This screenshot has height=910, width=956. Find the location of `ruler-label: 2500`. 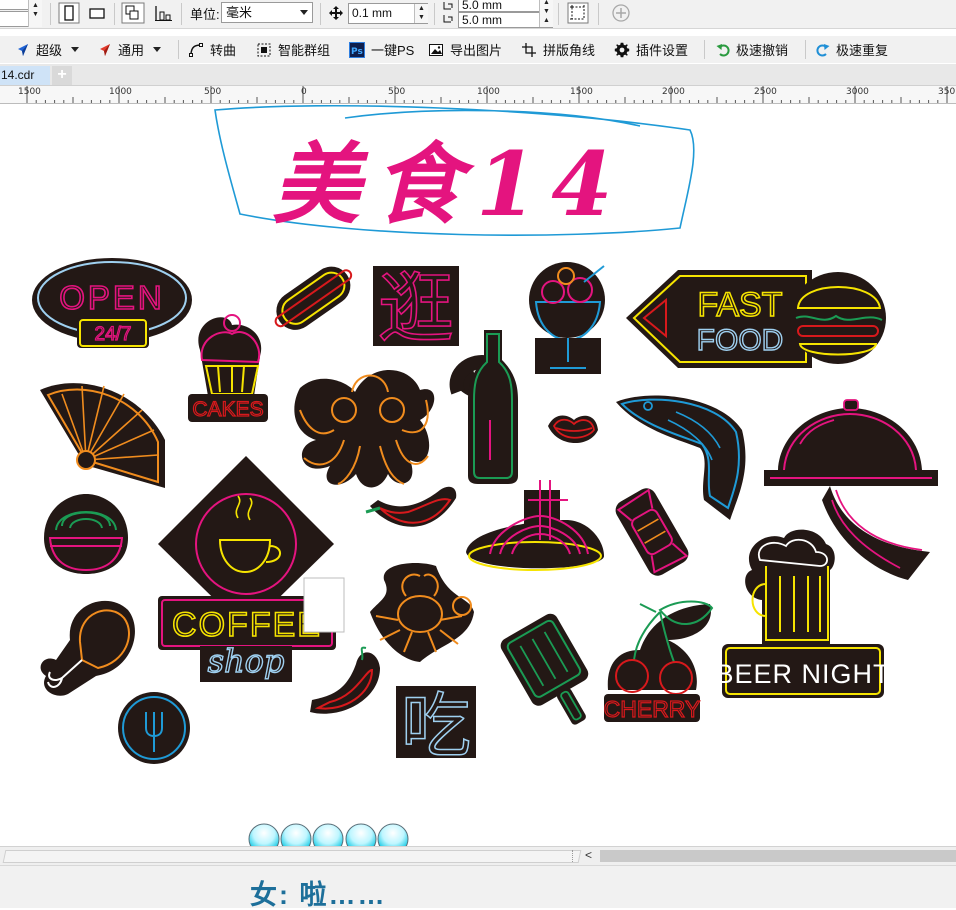

ruler-label: 2500 is located at coordinates (765, 92).